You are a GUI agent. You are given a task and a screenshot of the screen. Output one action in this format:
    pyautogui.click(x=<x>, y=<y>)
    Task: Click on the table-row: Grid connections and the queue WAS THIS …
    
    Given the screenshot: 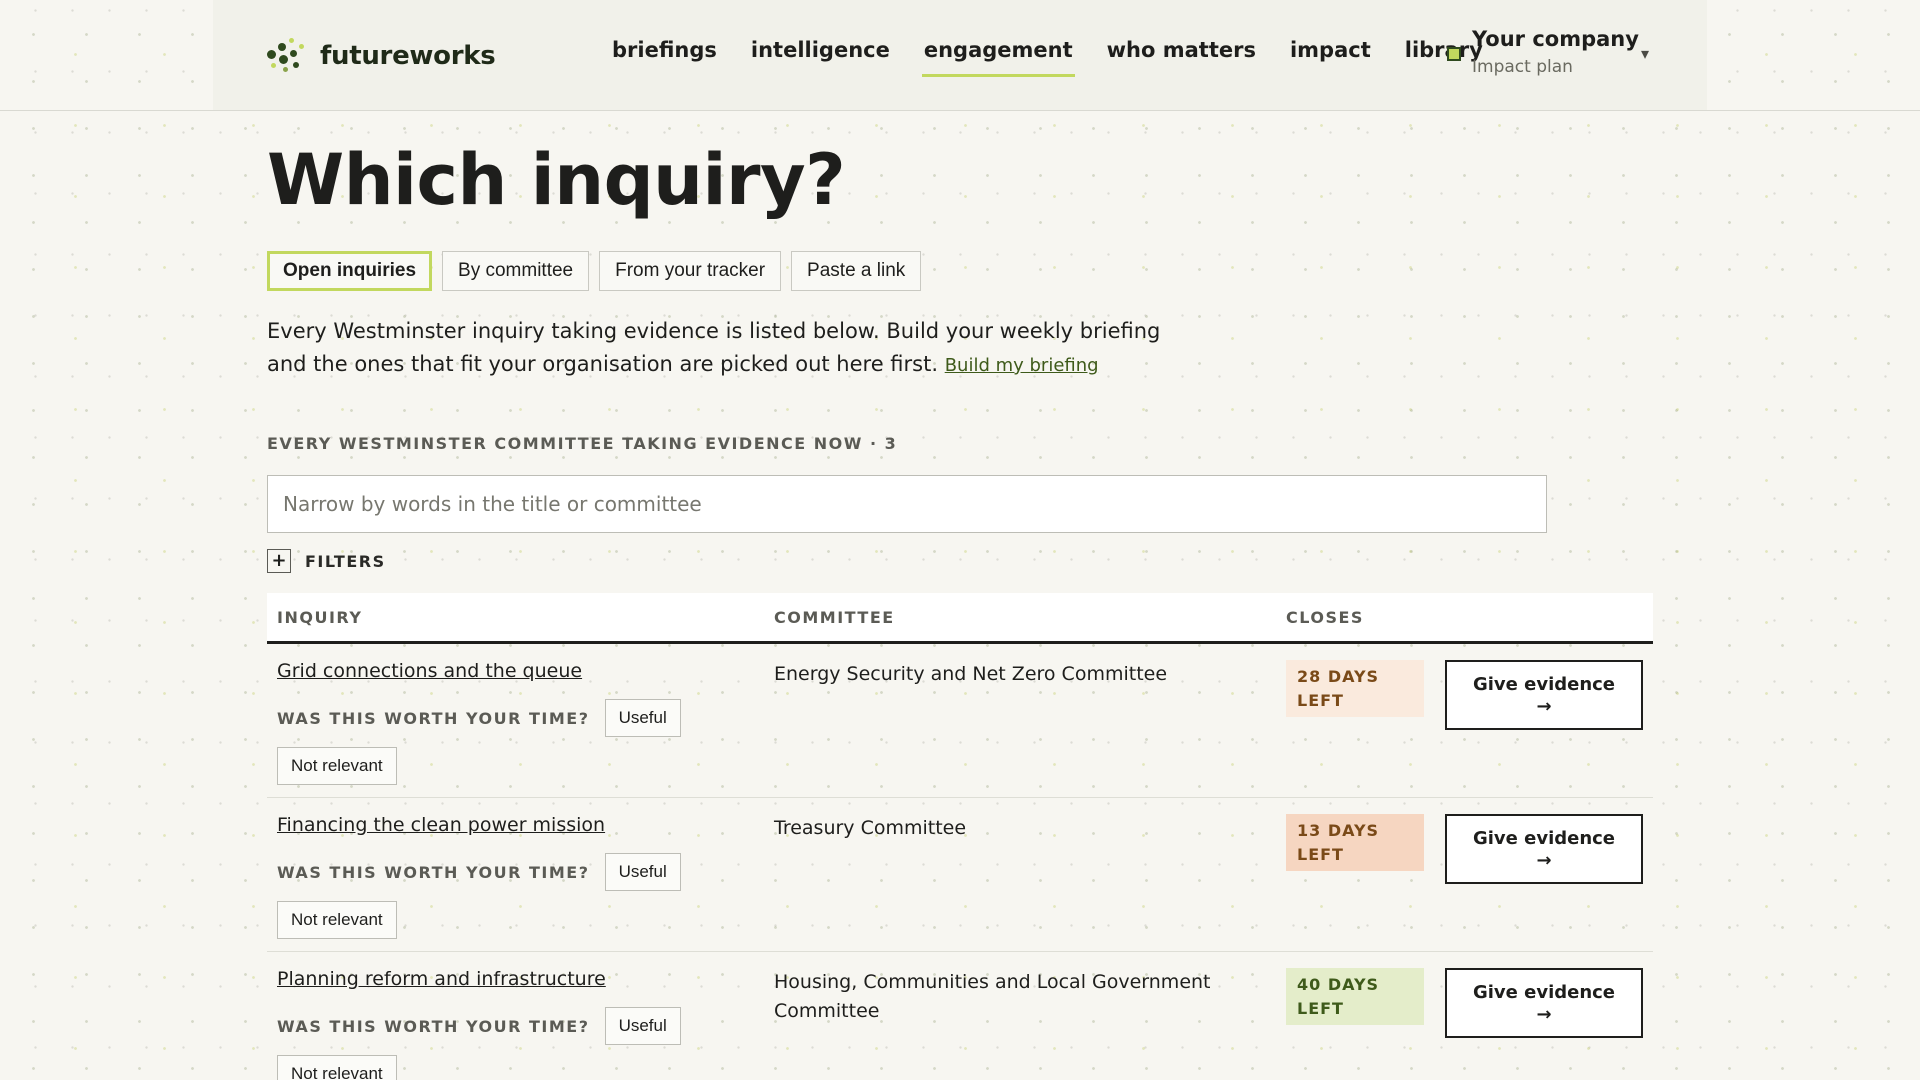 What is the action you would take?
    pyautogui.click(x=960, y=721)
    